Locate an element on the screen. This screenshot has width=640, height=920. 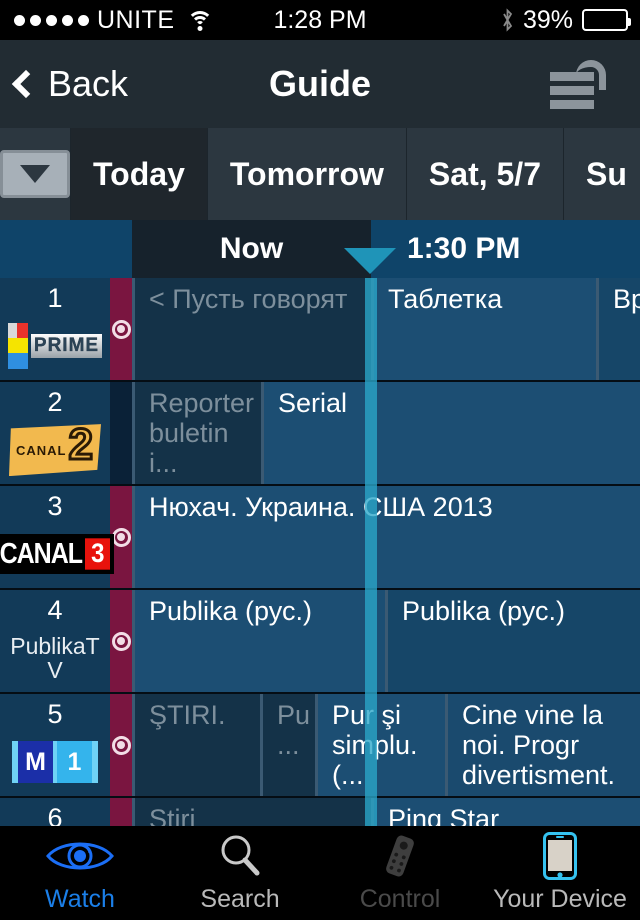
program-title: Stiri is located at coordinates (172, 815).